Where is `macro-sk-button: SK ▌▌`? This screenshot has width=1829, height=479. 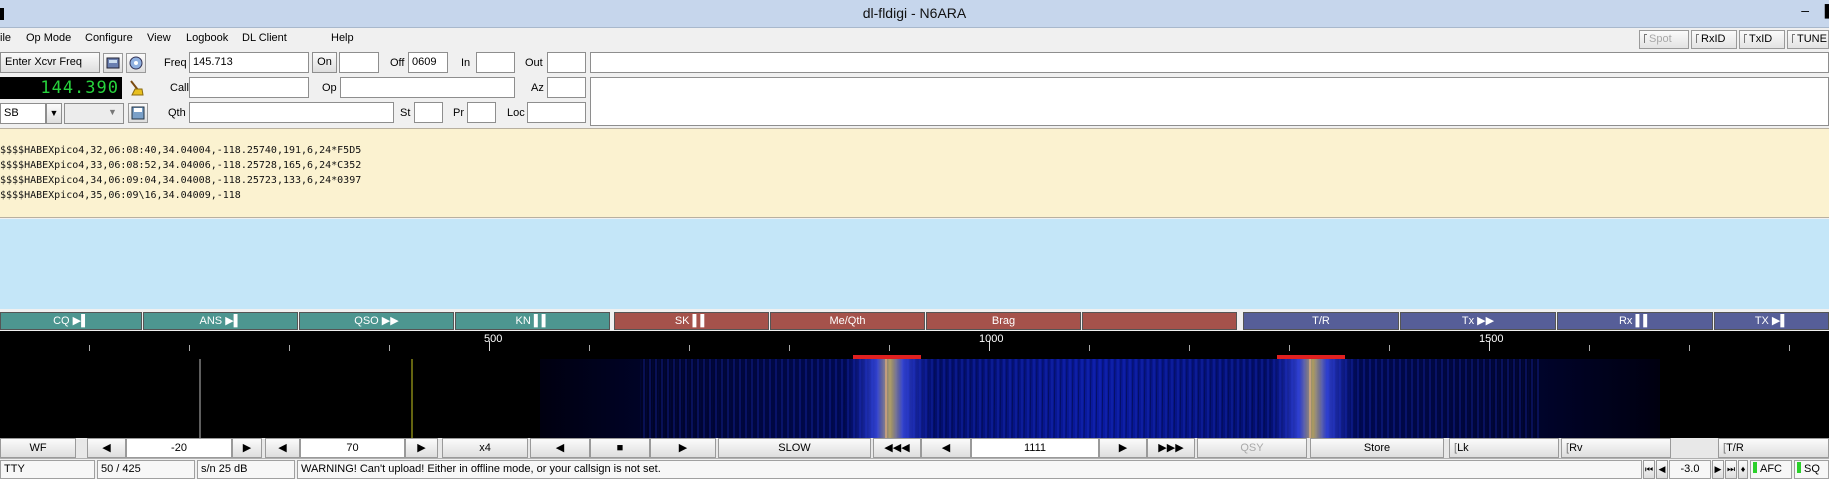
macro-sk-button: SK ▌▌ is located at coordinates (691, 321).